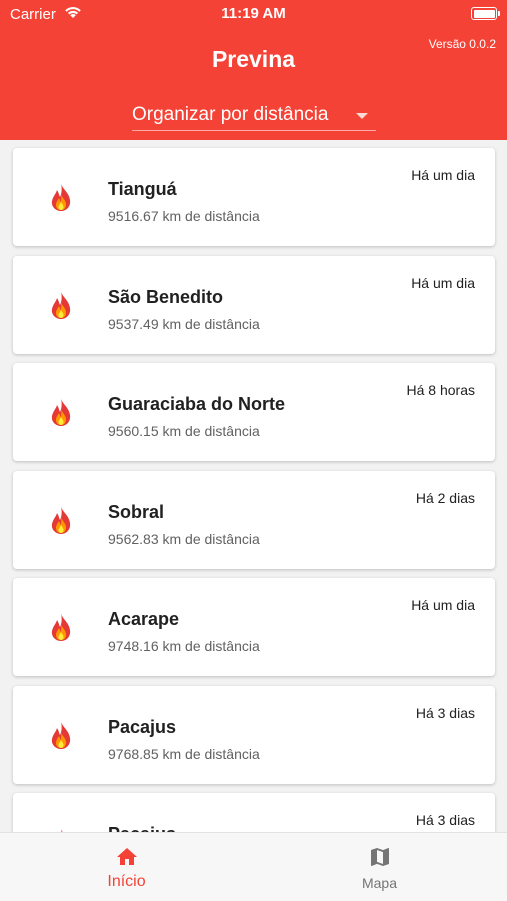  Describe the element at coordinates (126, 881) in the screenshot. I see `tab-home-label: Início` at that location.